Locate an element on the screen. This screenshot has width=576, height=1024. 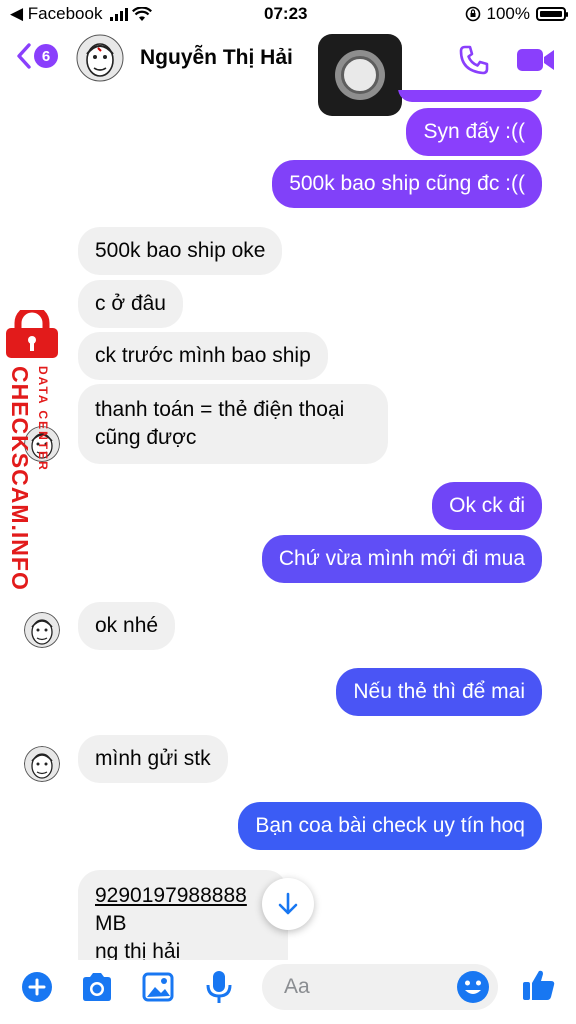
message-bubble: 500k bao ship oke is located at coordinates (180, 251).